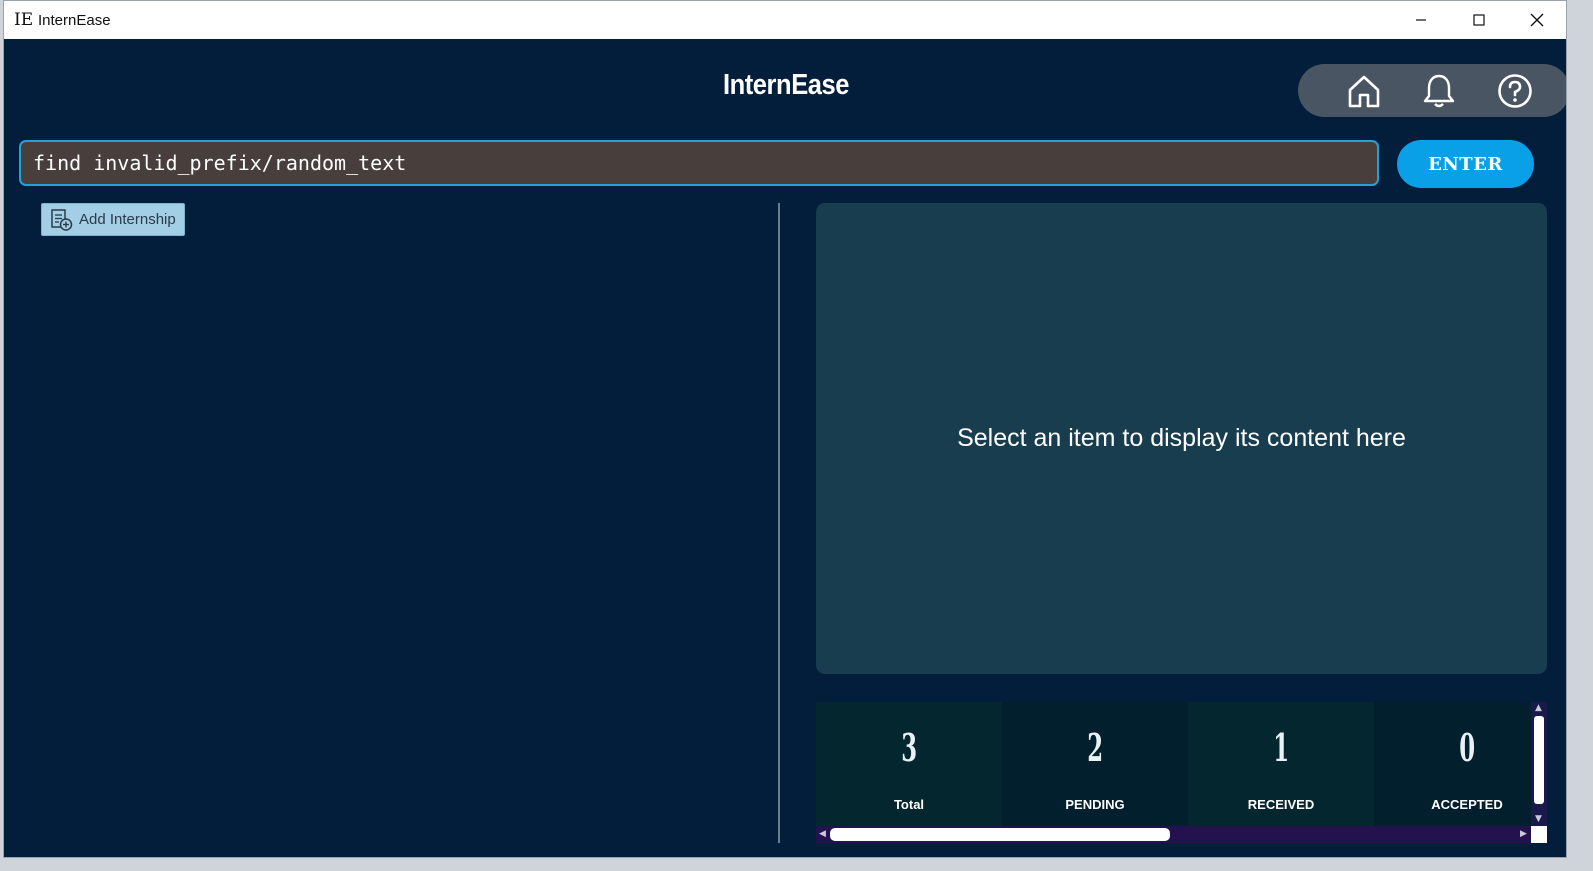  Describe the element at coordinates (909, 804) in the screenshot. I see `stat-label: Total` at that location.